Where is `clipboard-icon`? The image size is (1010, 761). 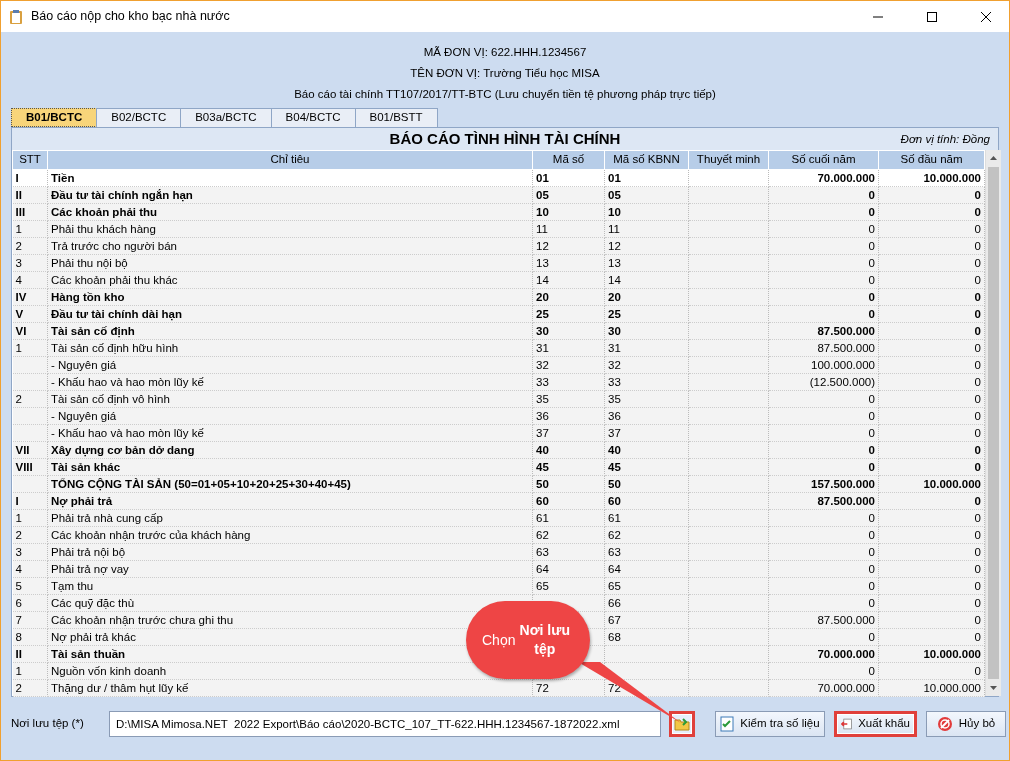 clipboard-icon is located at coordinates (16, 16).